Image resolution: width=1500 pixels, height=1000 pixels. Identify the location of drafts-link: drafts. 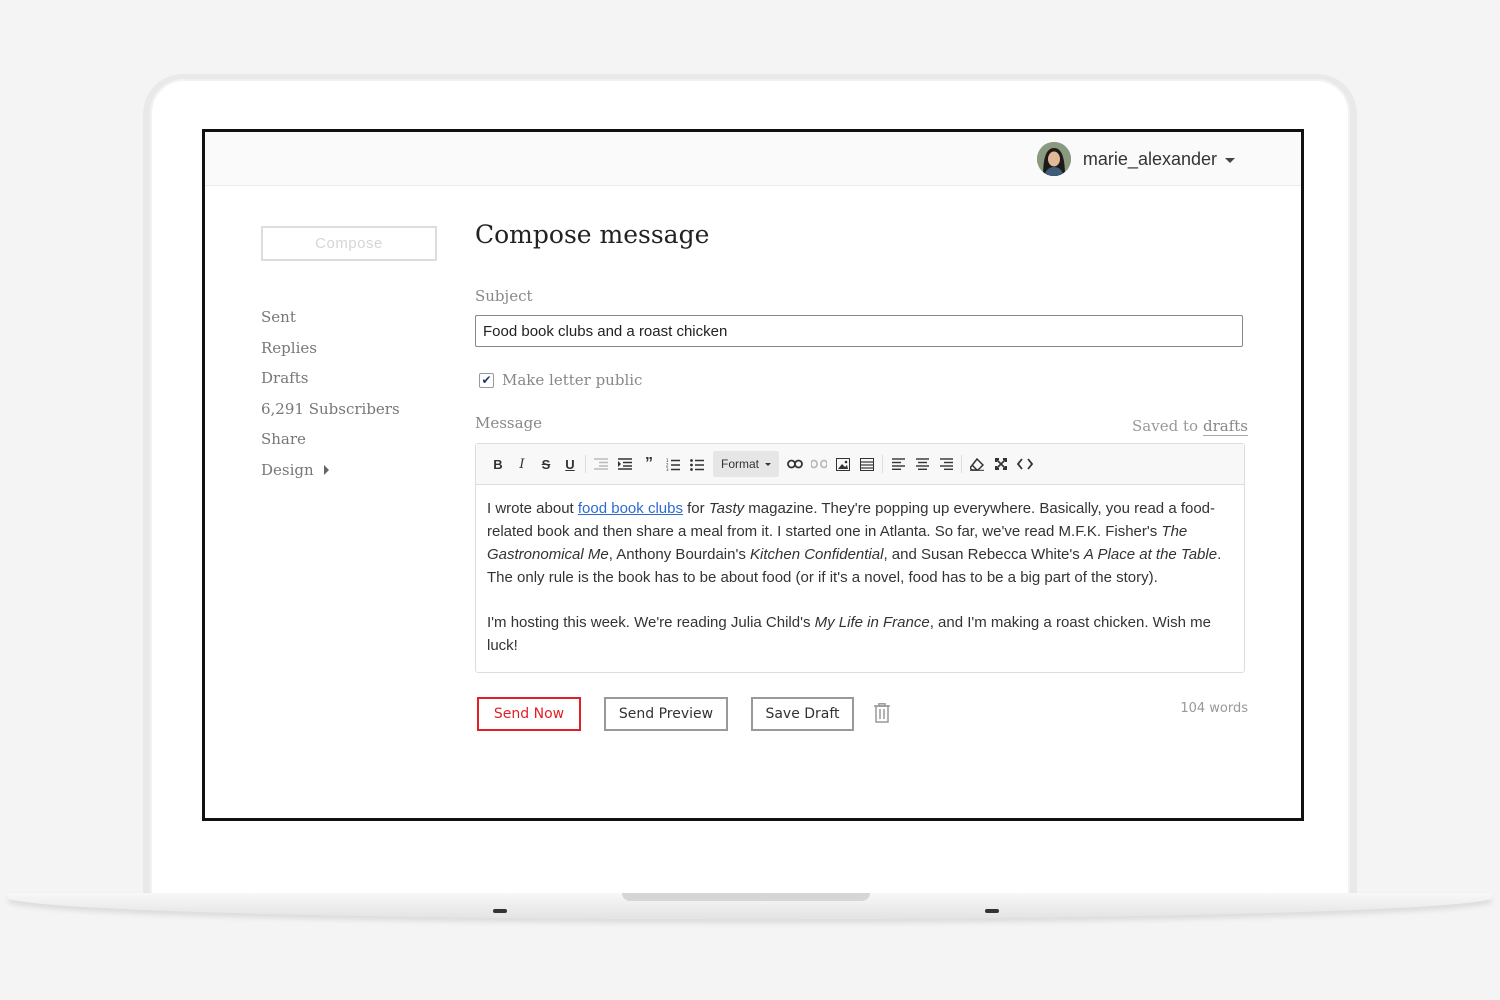
(1225, 426).